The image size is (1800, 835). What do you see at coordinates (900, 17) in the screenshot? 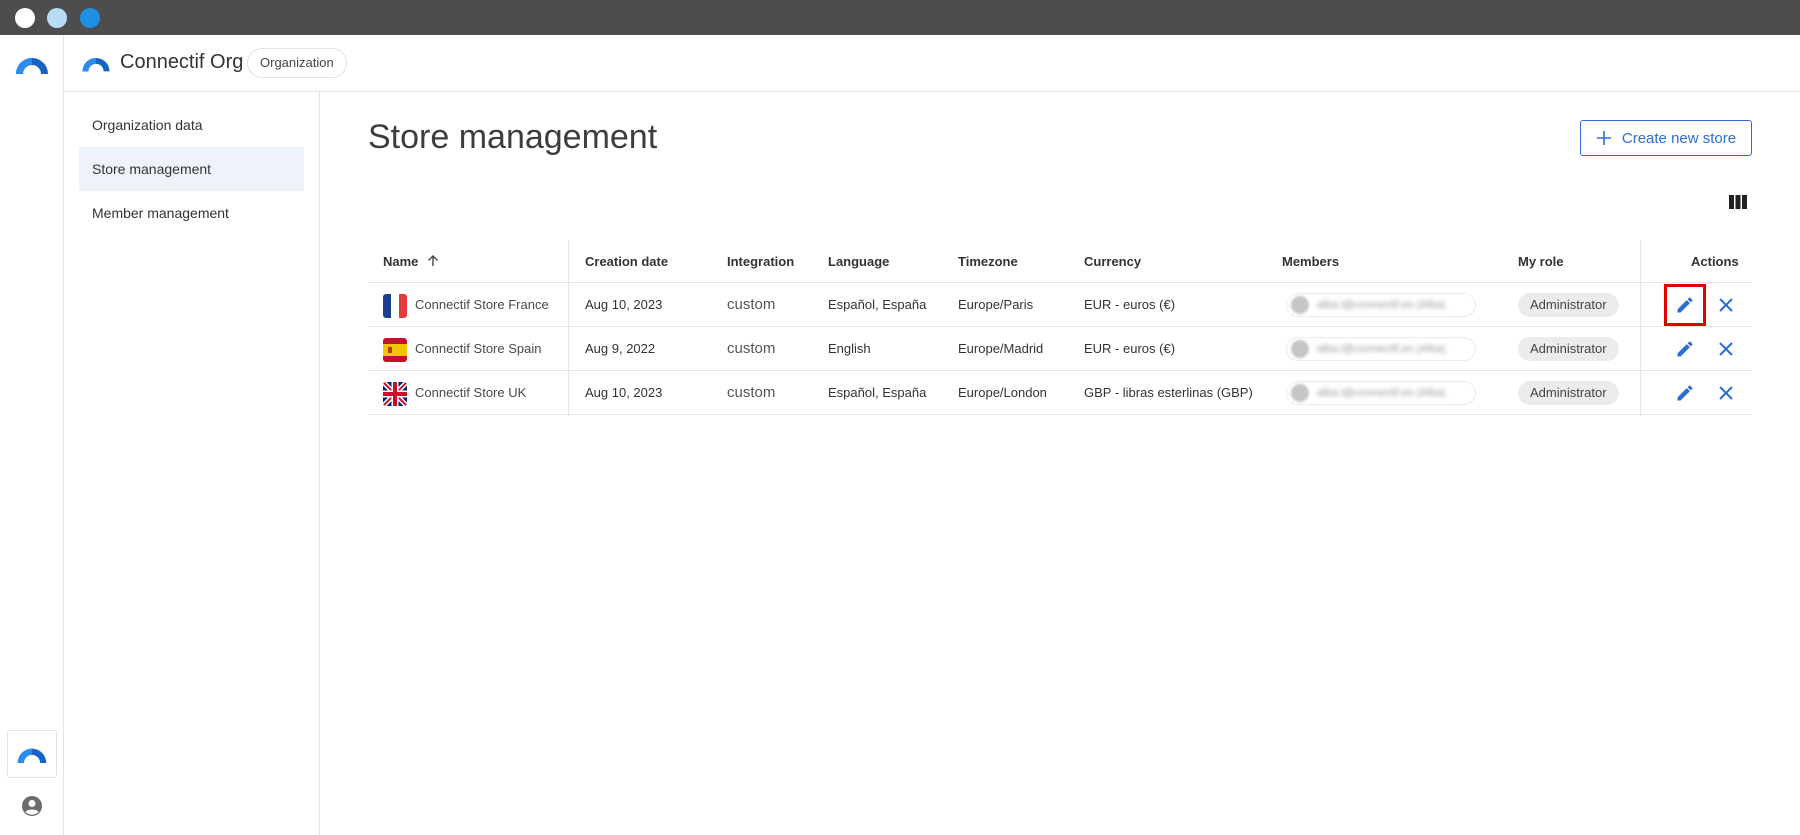
I see `window-titlebar` at bounding box center [900, 17].